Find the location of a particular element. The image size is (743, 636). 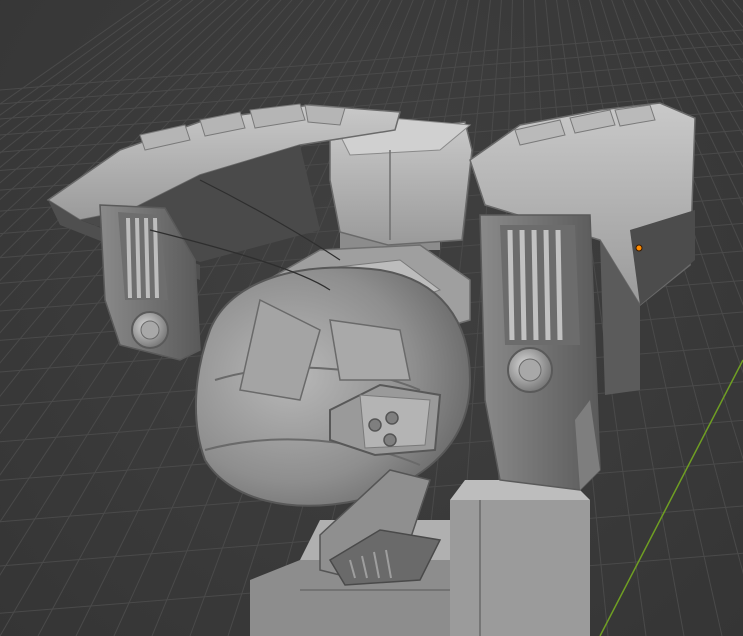

object-origin-dot is located at coordinates (639, 248).